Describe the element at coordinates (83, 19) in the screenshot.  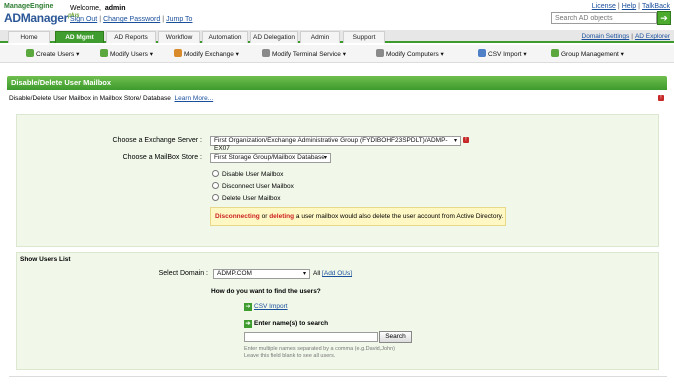
I see `sign-out-link: Sign Out` at that location.